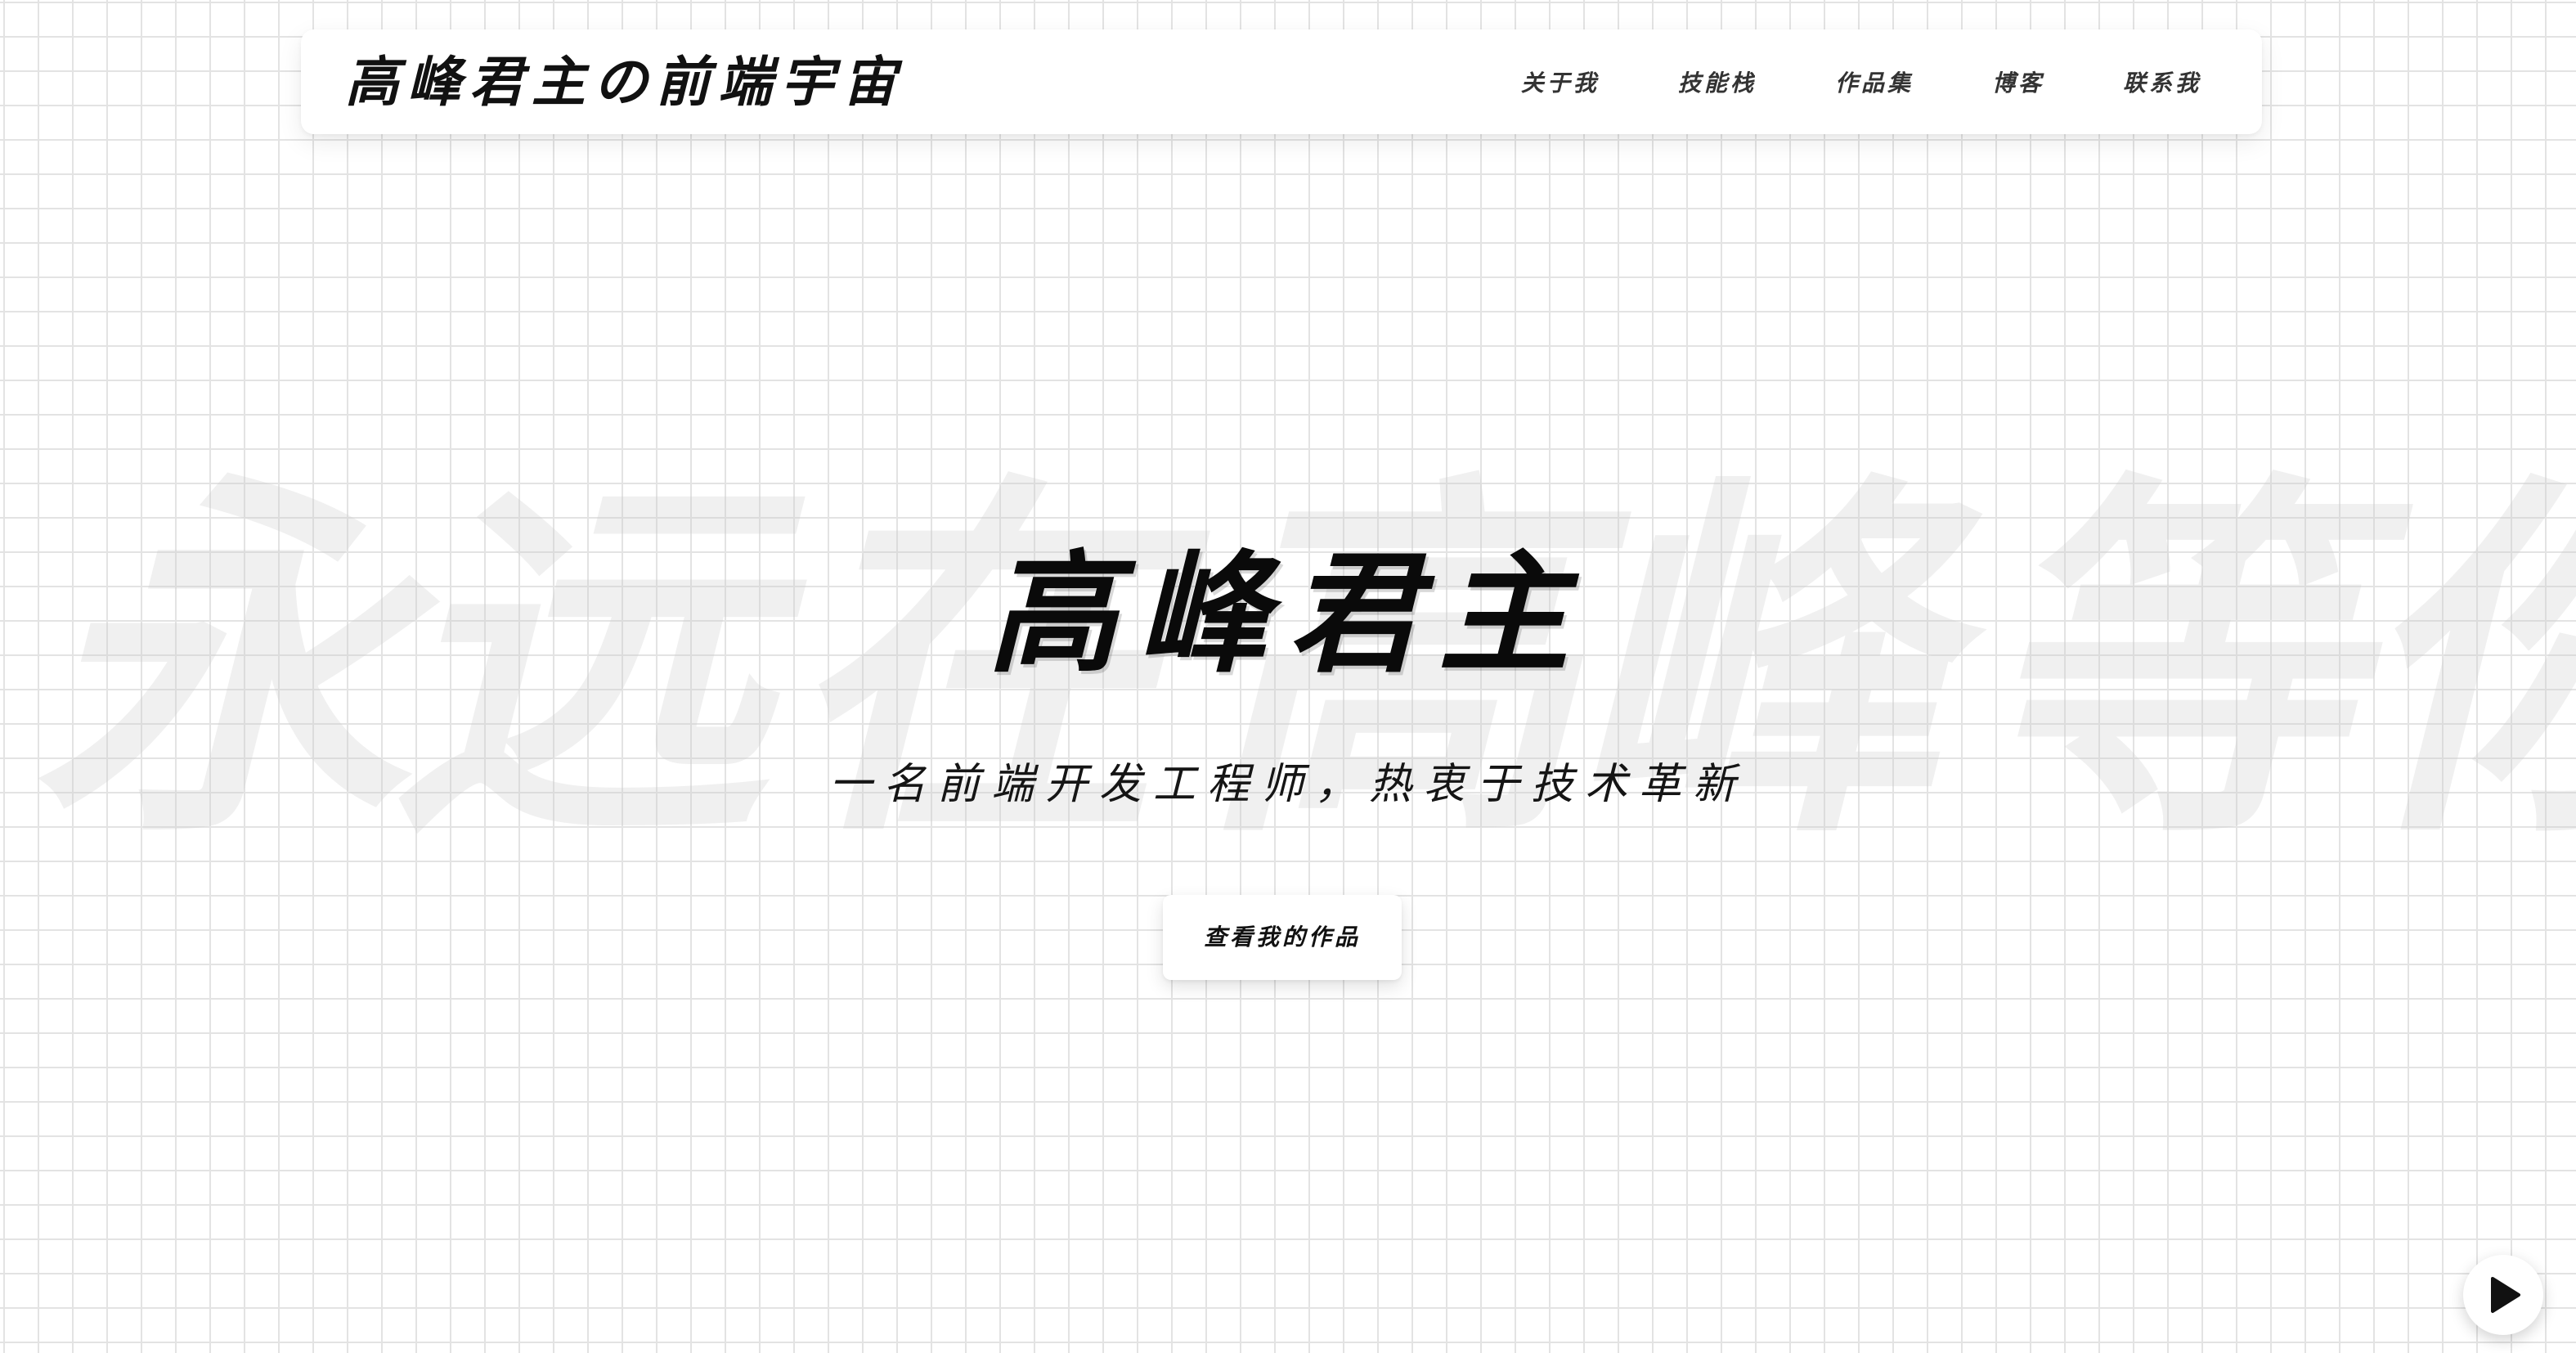 The image size is (2576, 1353). Describe the element at coordinates (1281, 81) in the screenshot. I see `top-nav-bar: 高峰君主の前端宇宙 关于我 技能栈 作品集 博客 联系我` at that location.